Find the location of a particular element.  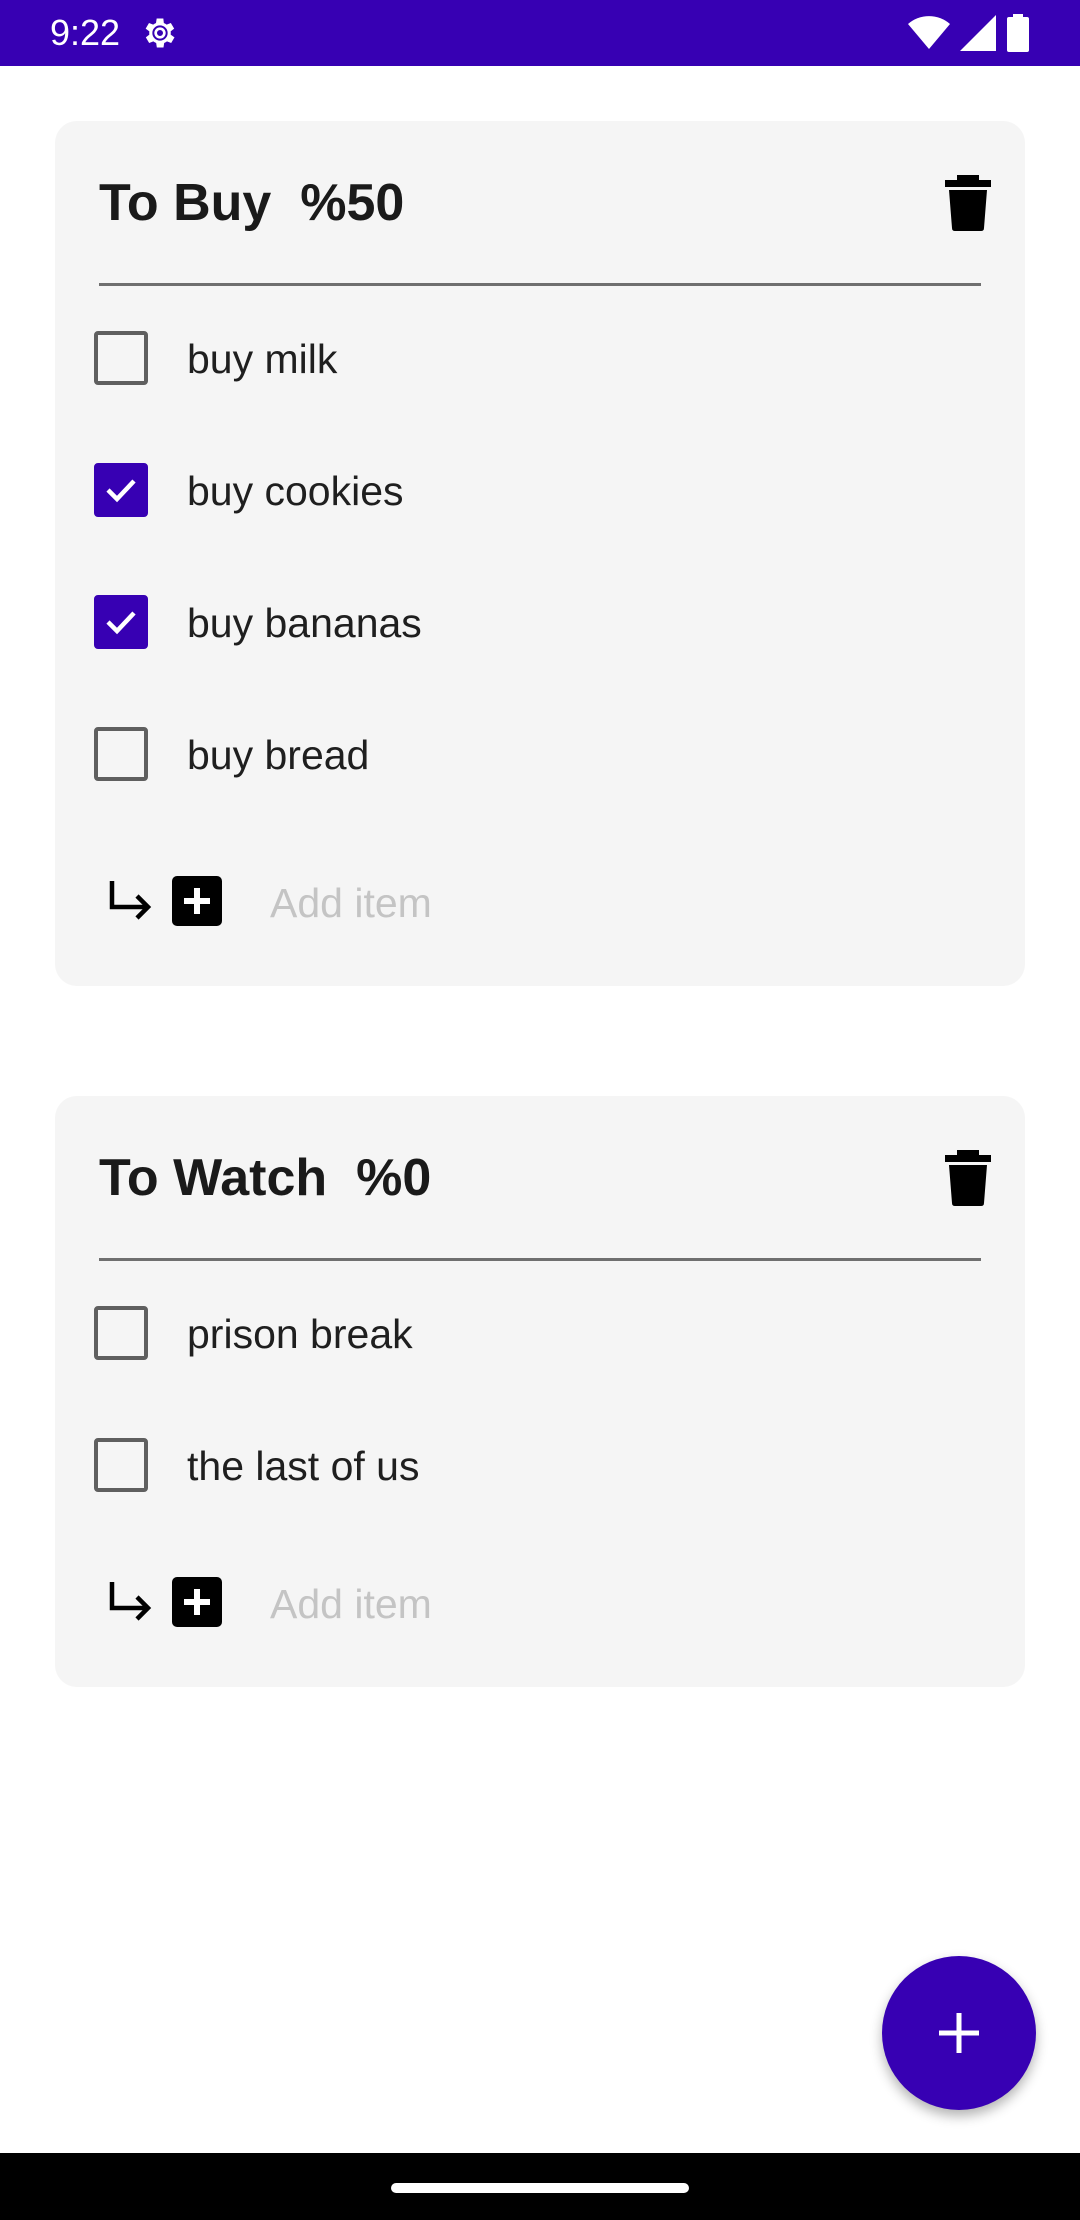

status-icons is located at coordinates (969, 33).